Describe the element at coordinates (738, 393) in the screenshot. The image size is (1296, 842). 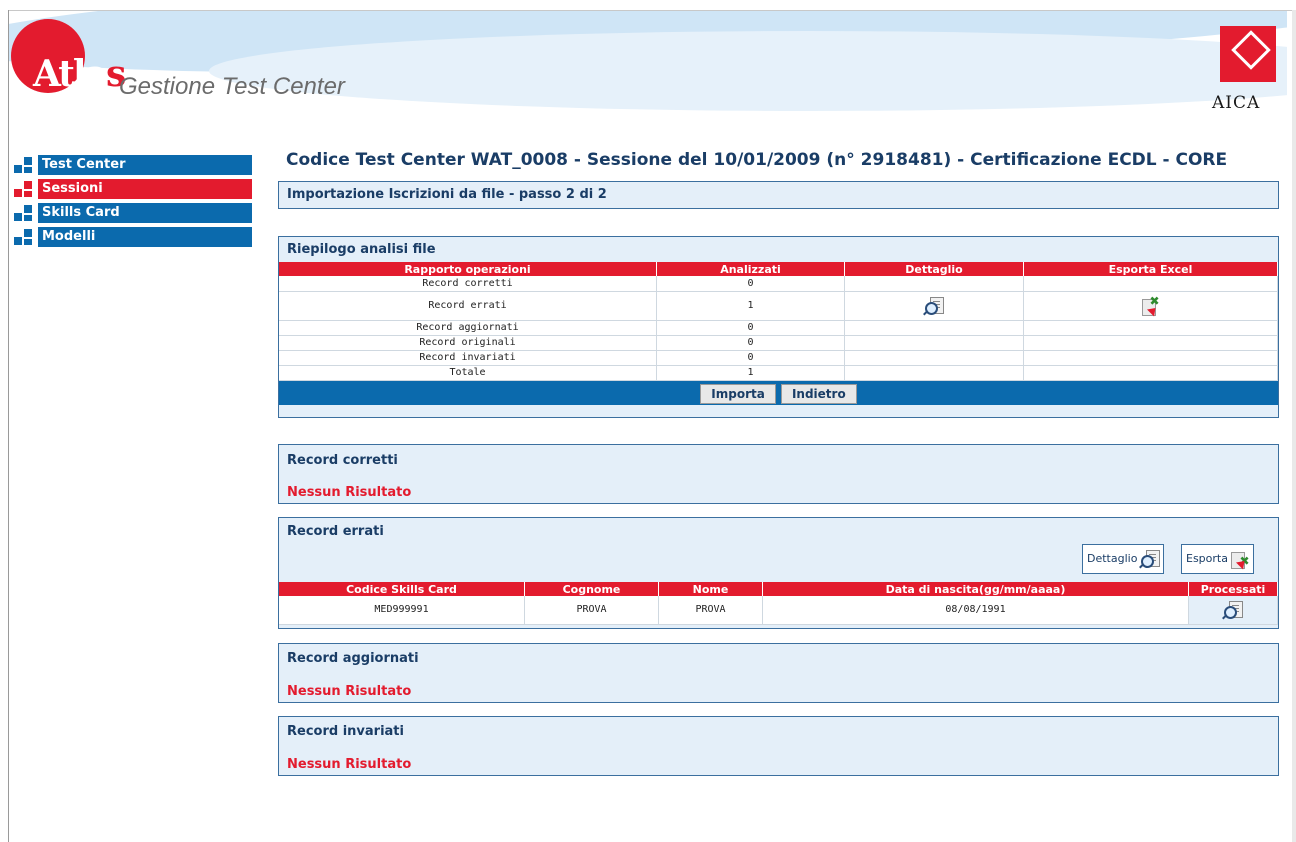
I see `importa-button: Importa` at that location.